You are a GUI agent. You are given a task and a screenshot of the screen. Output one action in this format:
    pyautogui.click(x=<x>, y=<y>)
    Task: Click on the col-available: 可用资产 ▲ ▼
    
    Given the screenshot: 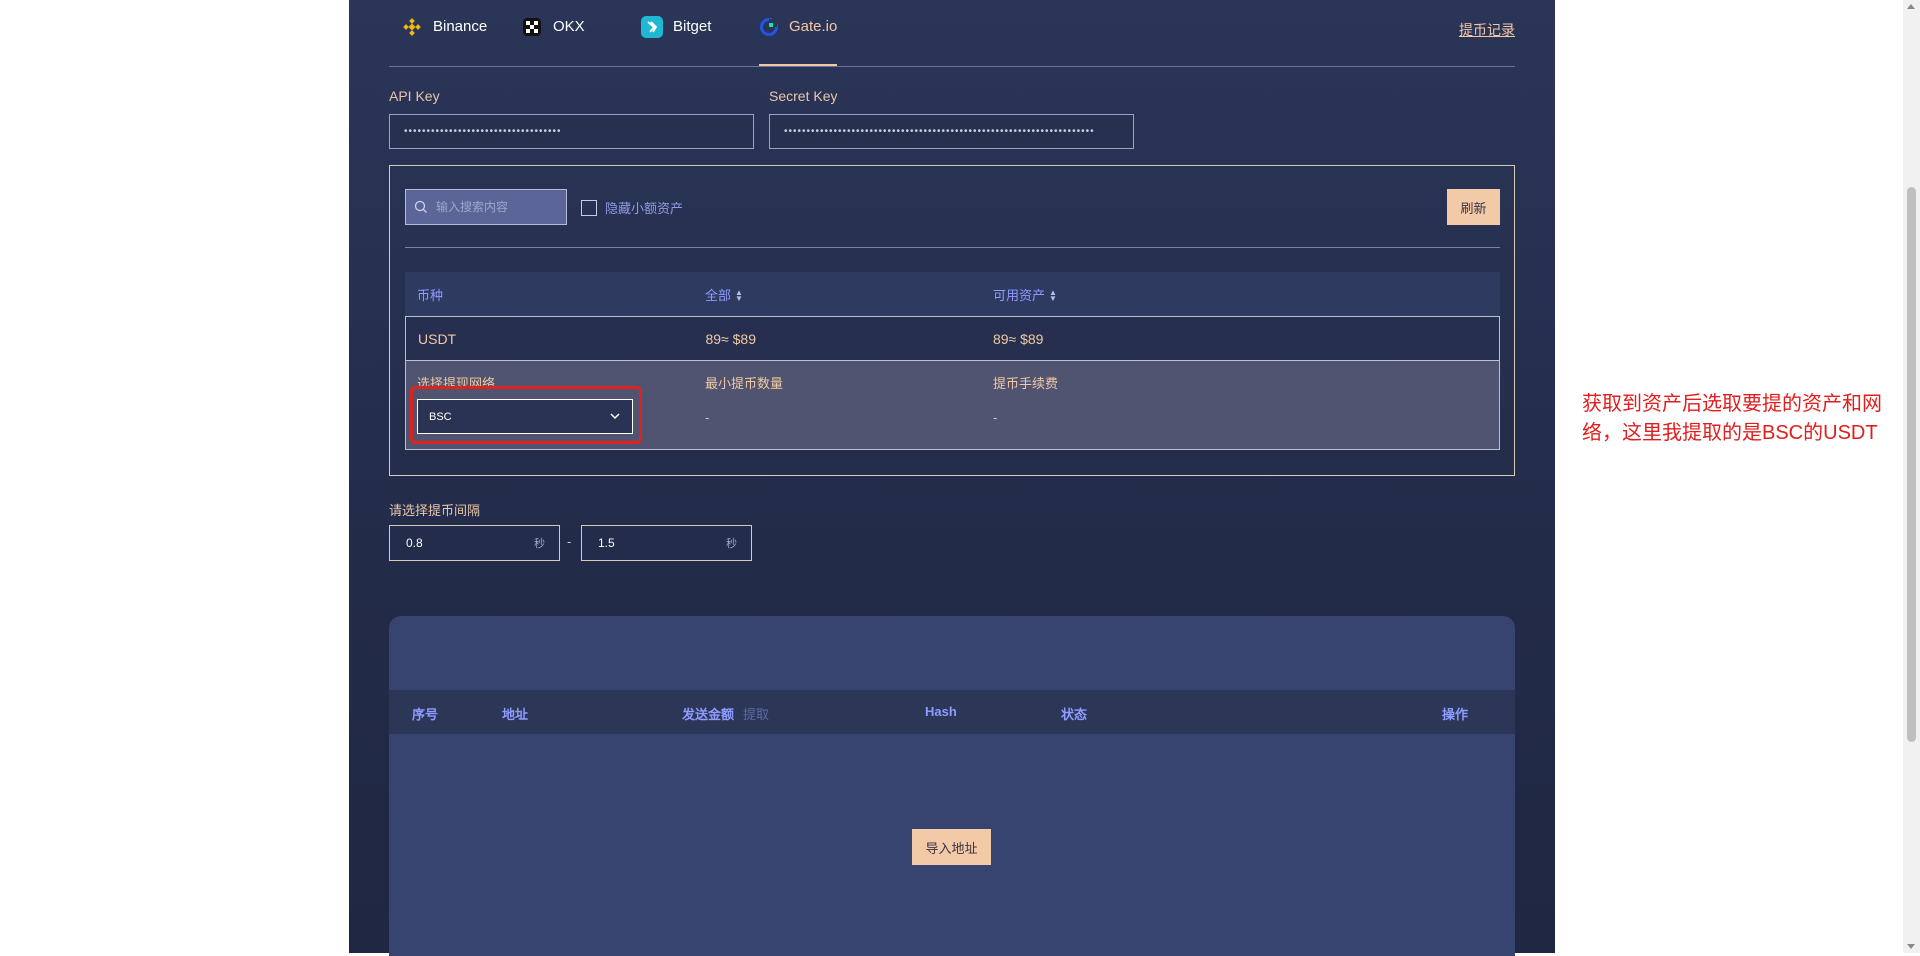 What is the action you would take?
    pyautogui.click(x=1240, y=294)
    